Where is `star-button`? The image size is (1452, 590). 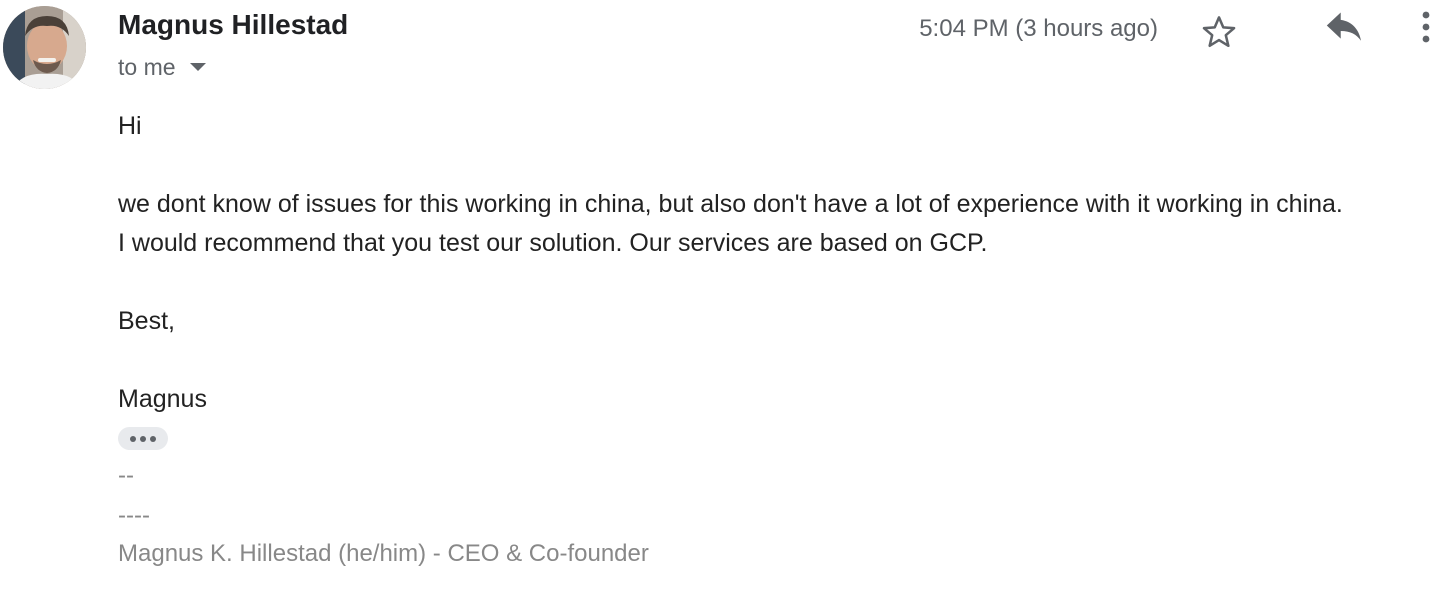 star-button is located at coordinates (1219, 32).